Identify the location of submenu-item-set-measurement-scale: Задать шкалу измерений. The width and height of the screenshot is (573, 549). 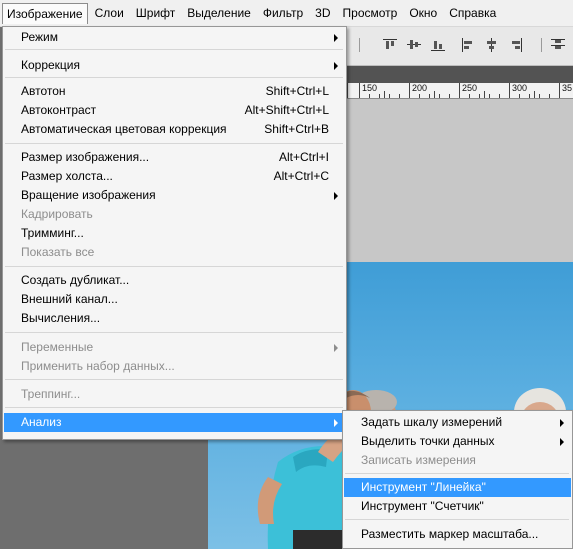
(457, 422).